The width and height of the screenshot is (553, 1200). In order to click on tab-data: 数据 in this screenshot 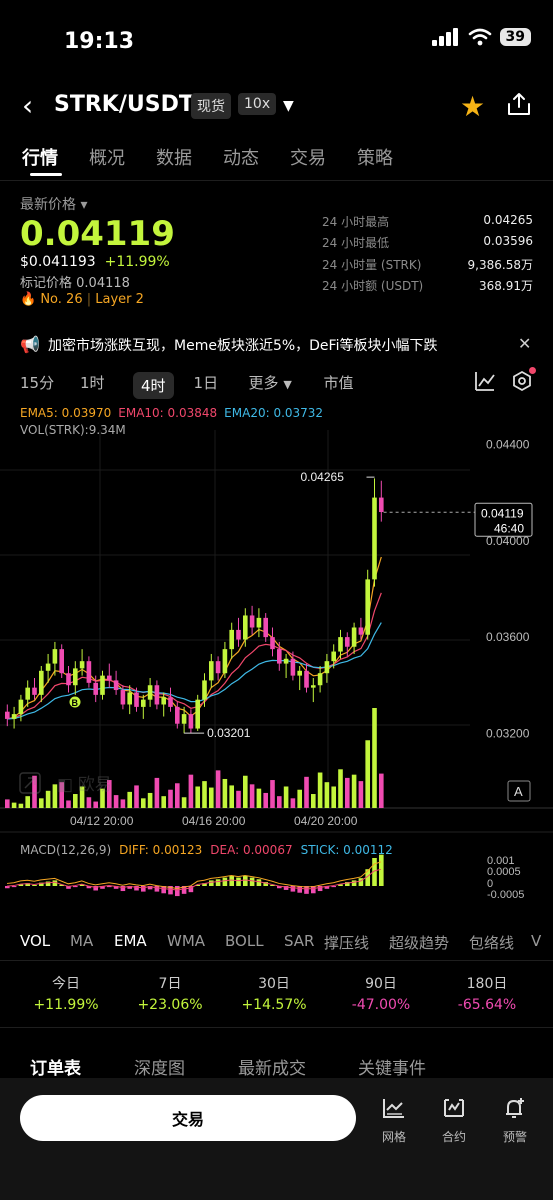, I will do `click(174, 157)`.